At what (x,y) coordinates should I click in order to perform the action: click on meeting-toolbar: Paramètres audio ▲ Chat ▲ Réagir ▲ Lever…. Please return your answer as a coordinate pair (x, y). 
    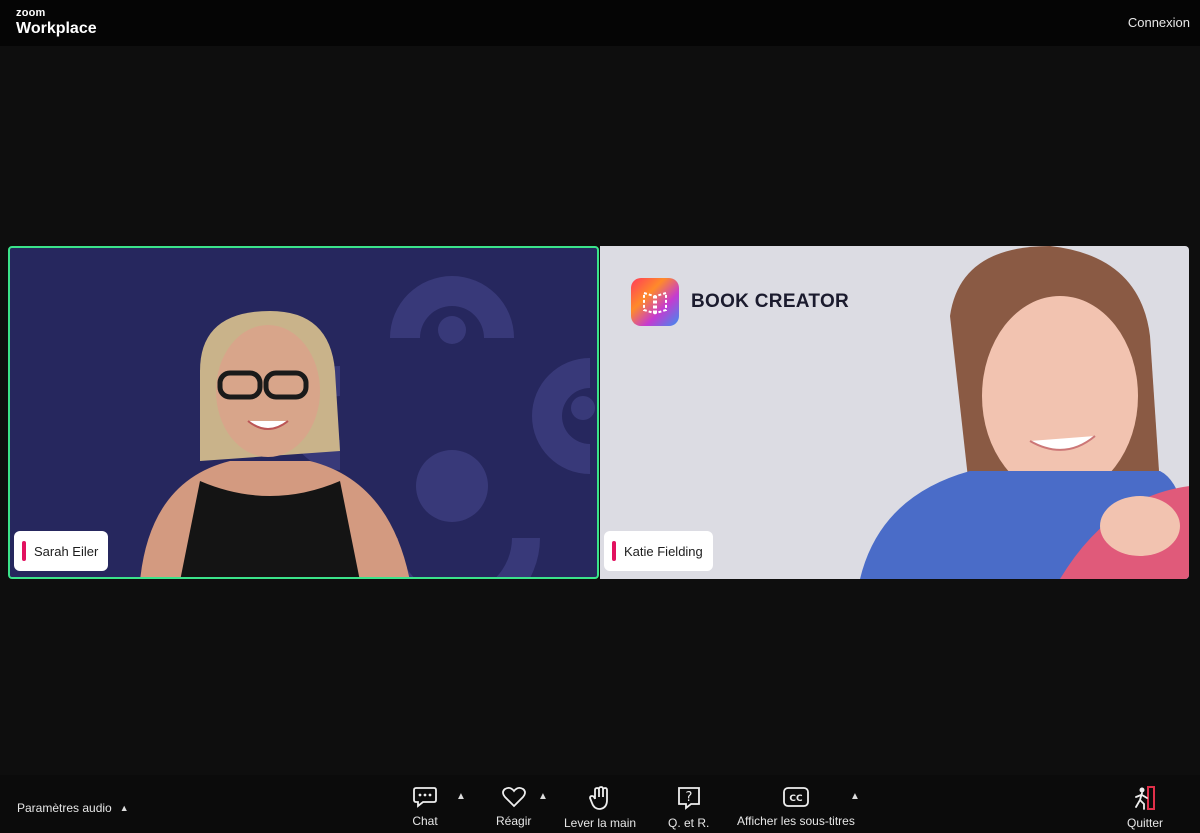
    Looking at the image, I should click on (600, 804).